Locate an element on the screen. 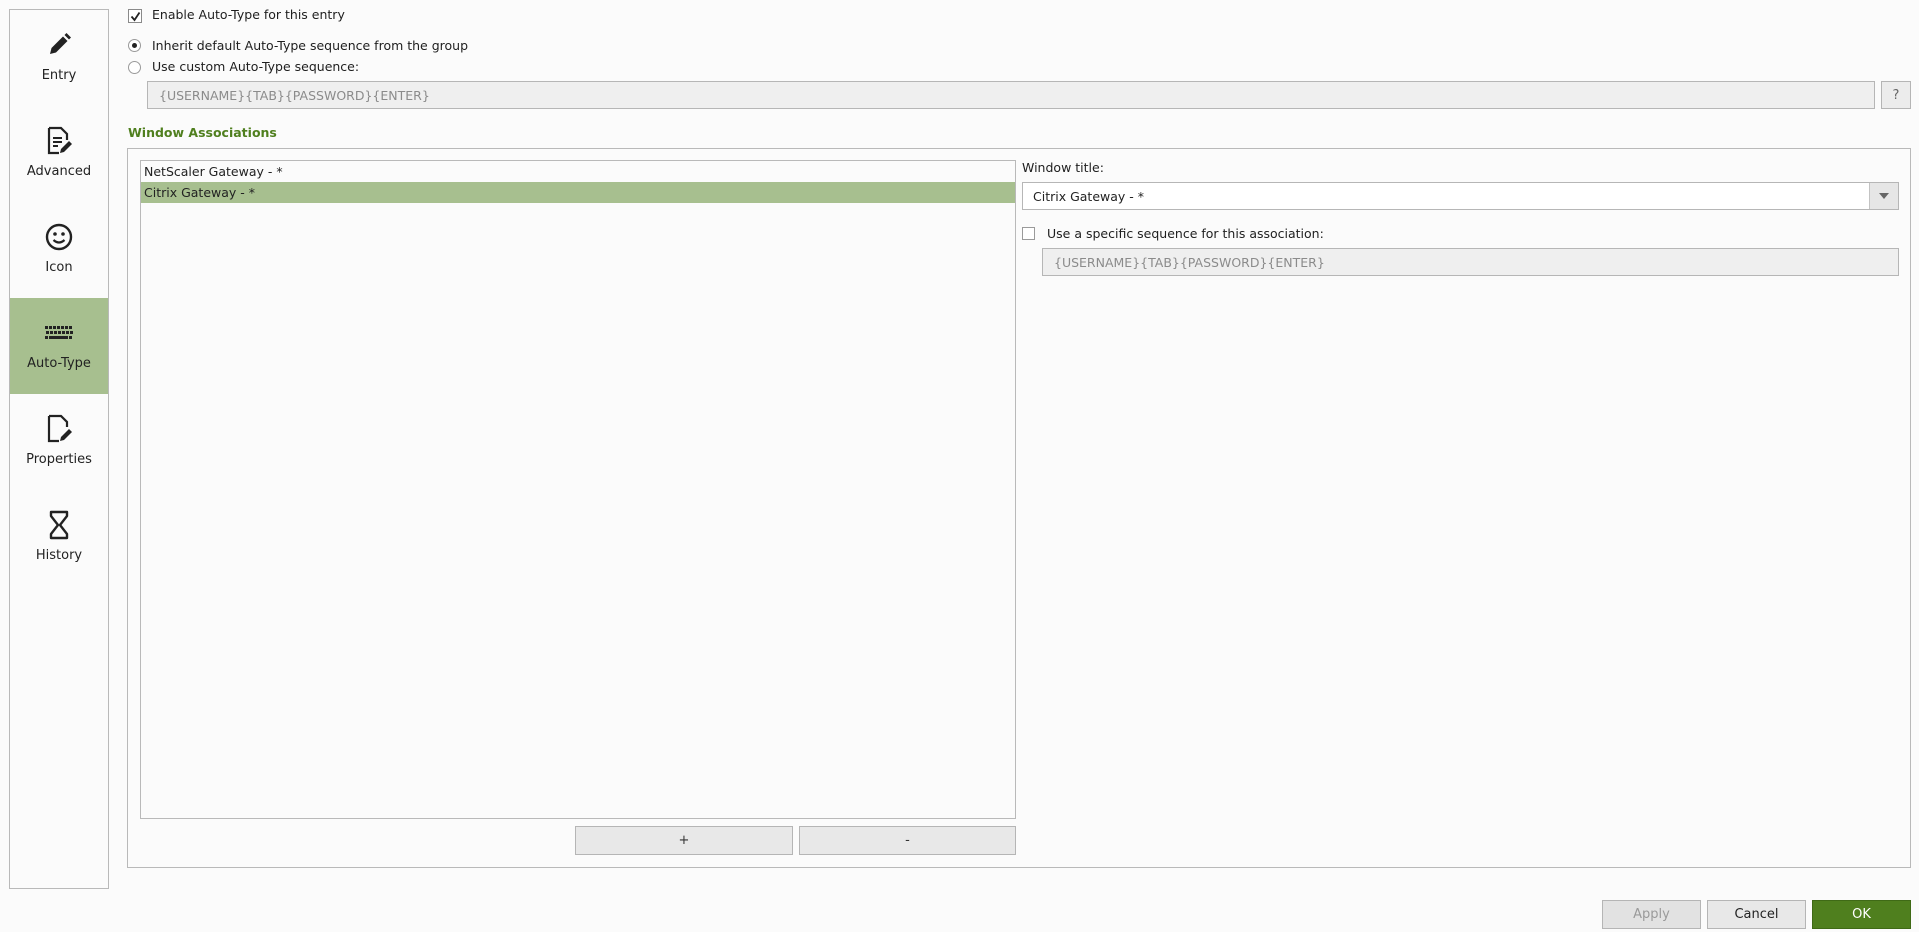  document-edit-icon is located at coordinates (59, 141).